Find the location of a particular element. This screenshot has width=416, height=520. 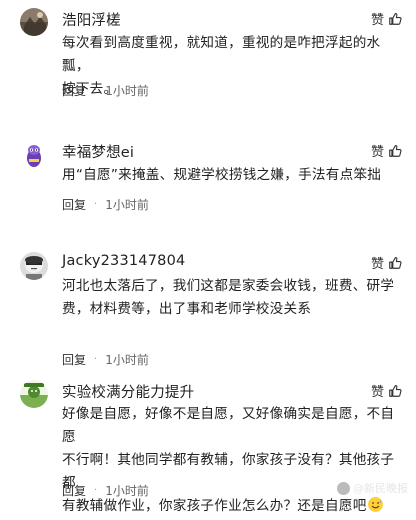

watermark: @新民晚报 is located at coordinates (372, 488).